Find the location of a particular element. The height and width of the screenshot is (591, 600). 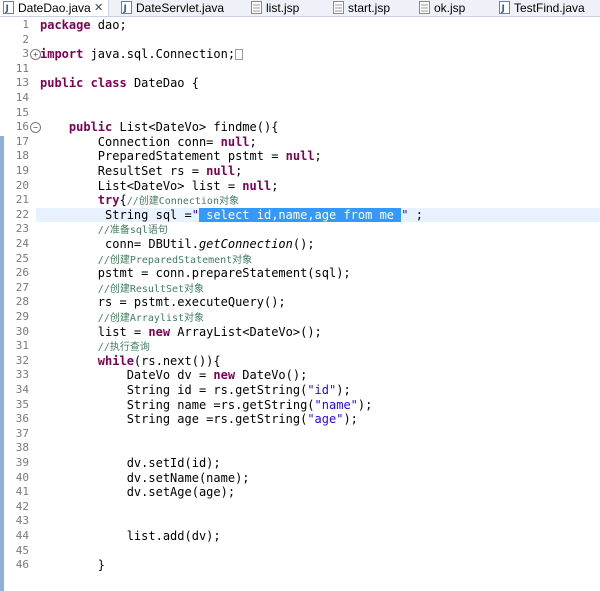

line-number: 44 is located at coordinates (22, 535).